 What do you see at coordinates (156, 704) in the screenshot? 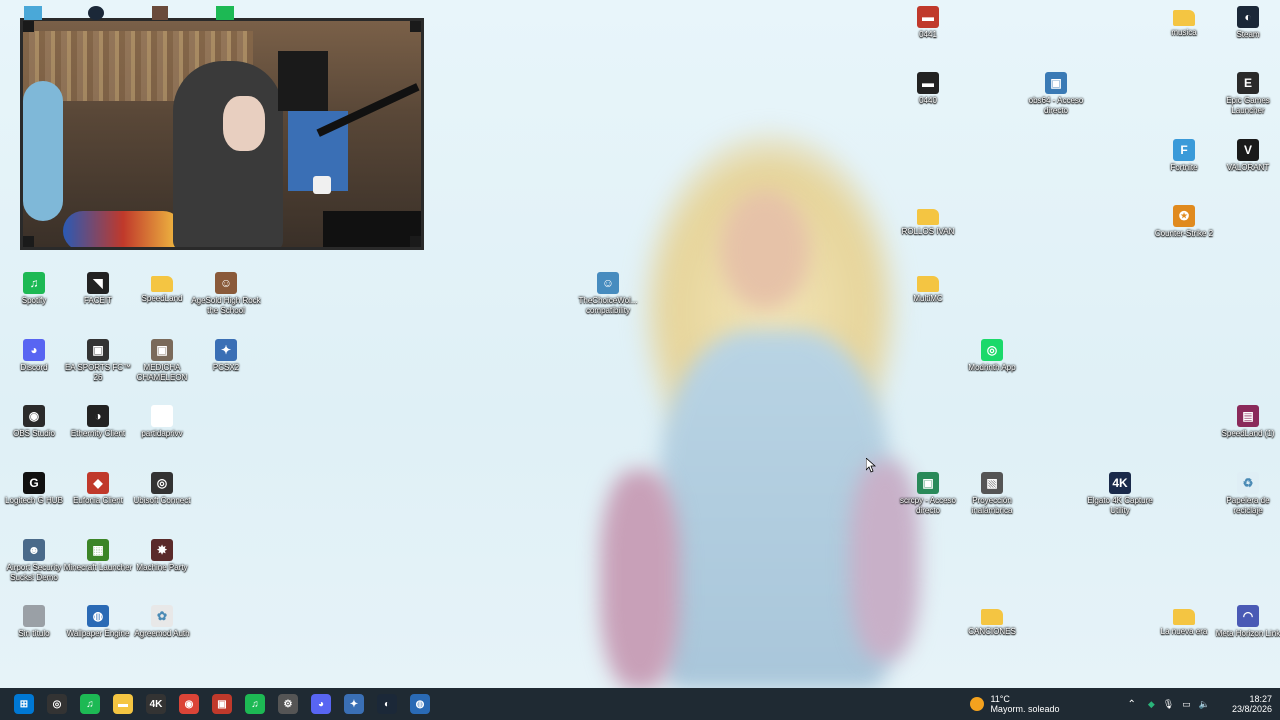
I see `elgato-icon: 4K` at bounding box center [156, 704].